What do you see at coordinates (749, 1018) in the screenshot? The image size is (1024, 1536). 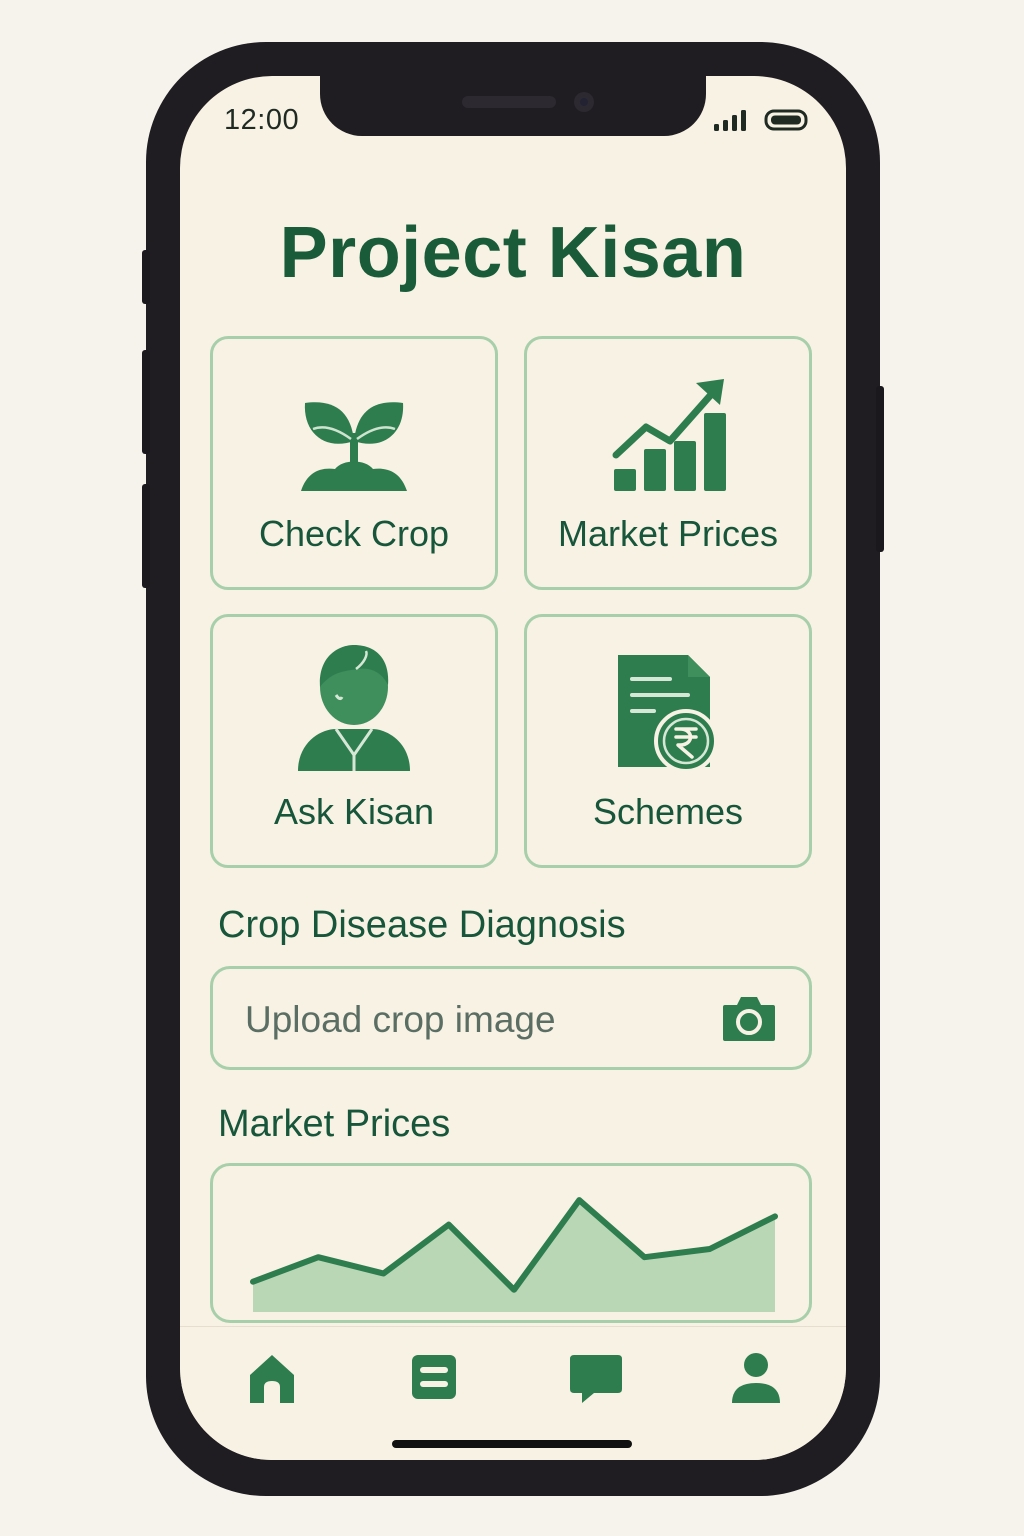 I see `camera-icon` at bounding box center [749, 1018].